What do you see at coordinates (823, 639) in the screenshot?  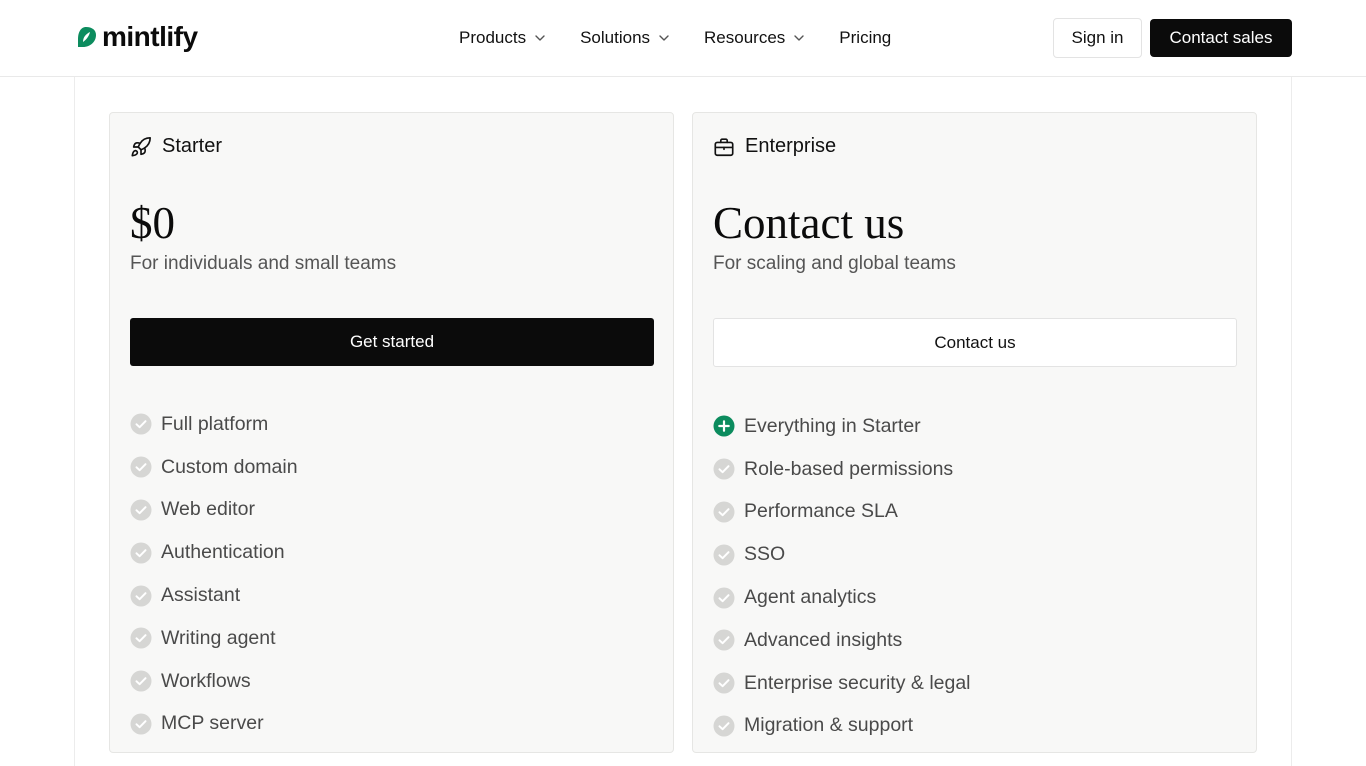 I see `feature-label: Advanced insights` at bounding box center [823, 639].